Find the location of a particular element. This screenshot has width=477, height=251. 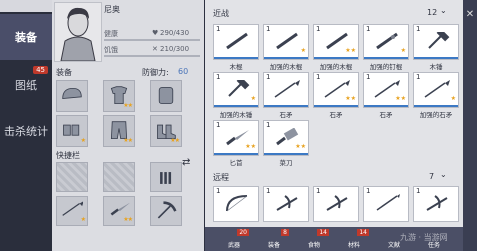

category-tab: 14 食物 is located at coordinates (314, 239).